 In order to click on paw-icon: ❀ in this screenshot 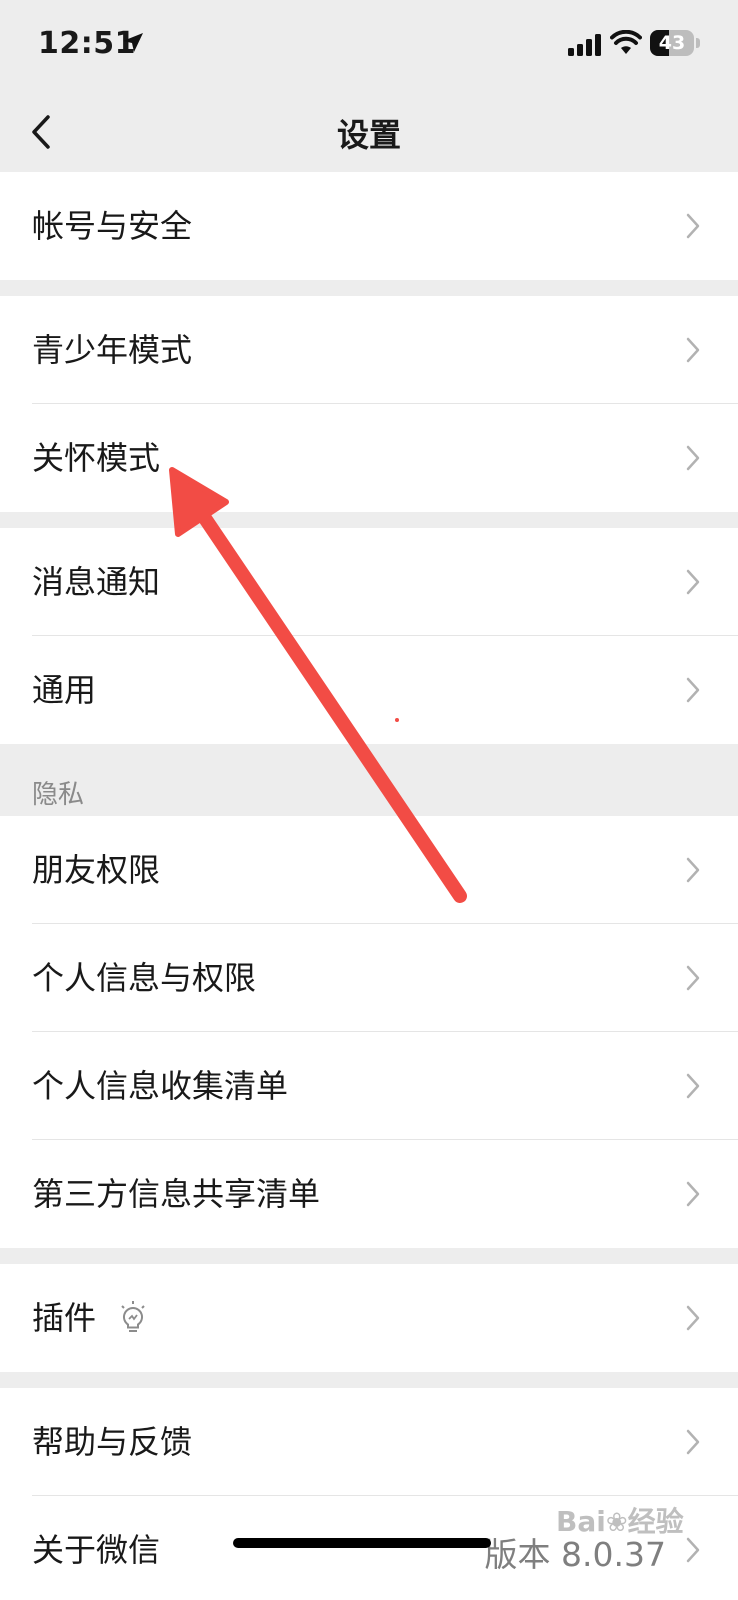, I will do `click(616, 1523)`.